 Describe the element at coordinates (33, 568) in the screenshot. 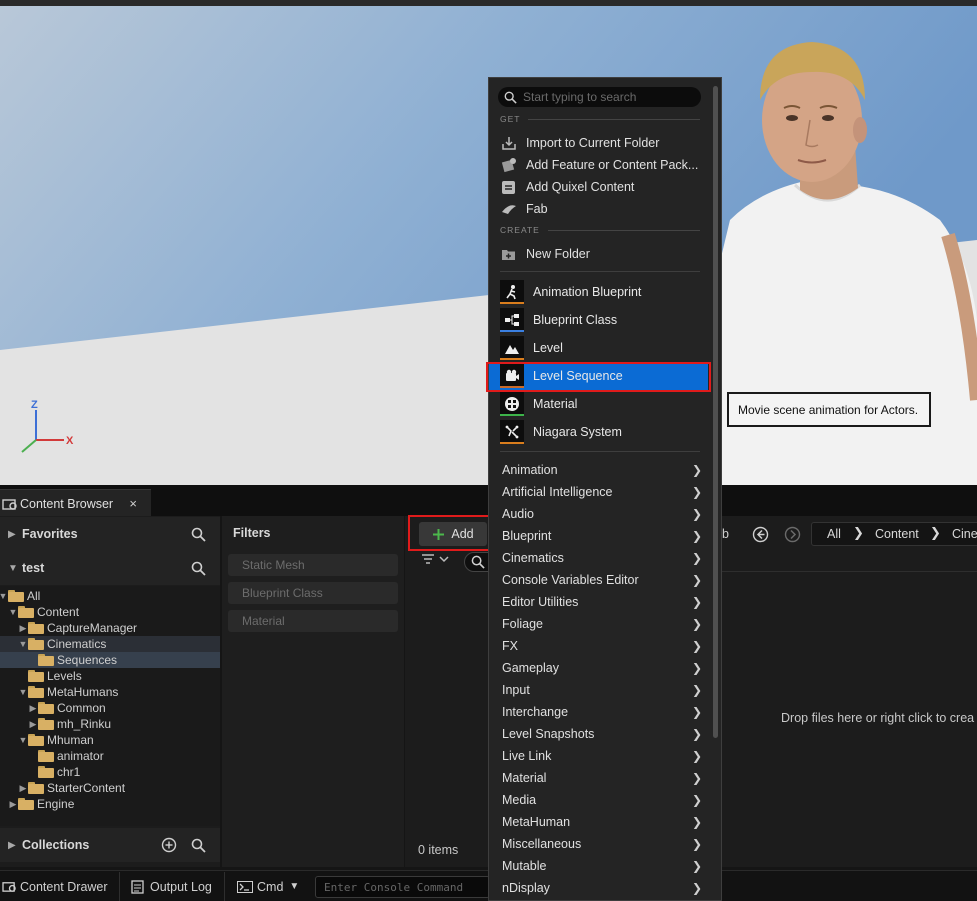

I see `project-label: test` at that location.